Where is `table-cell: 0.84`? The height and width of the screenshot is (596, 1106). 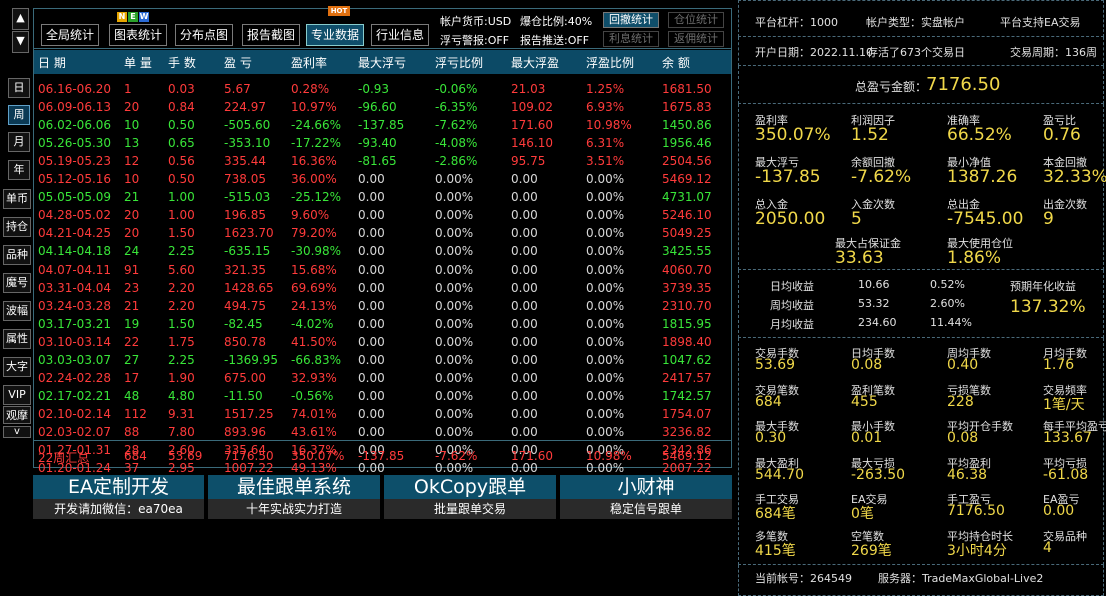 table-cell: 0.84 is located at coordinates (181, 107).